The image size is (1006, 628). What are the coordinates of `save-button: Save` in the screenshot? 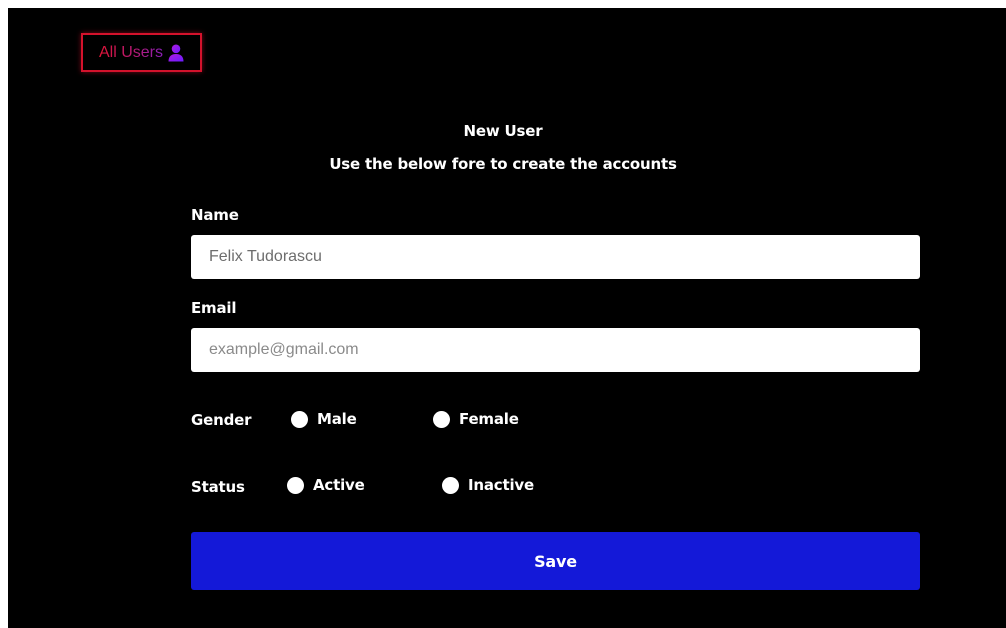 It's located at (555, 561).